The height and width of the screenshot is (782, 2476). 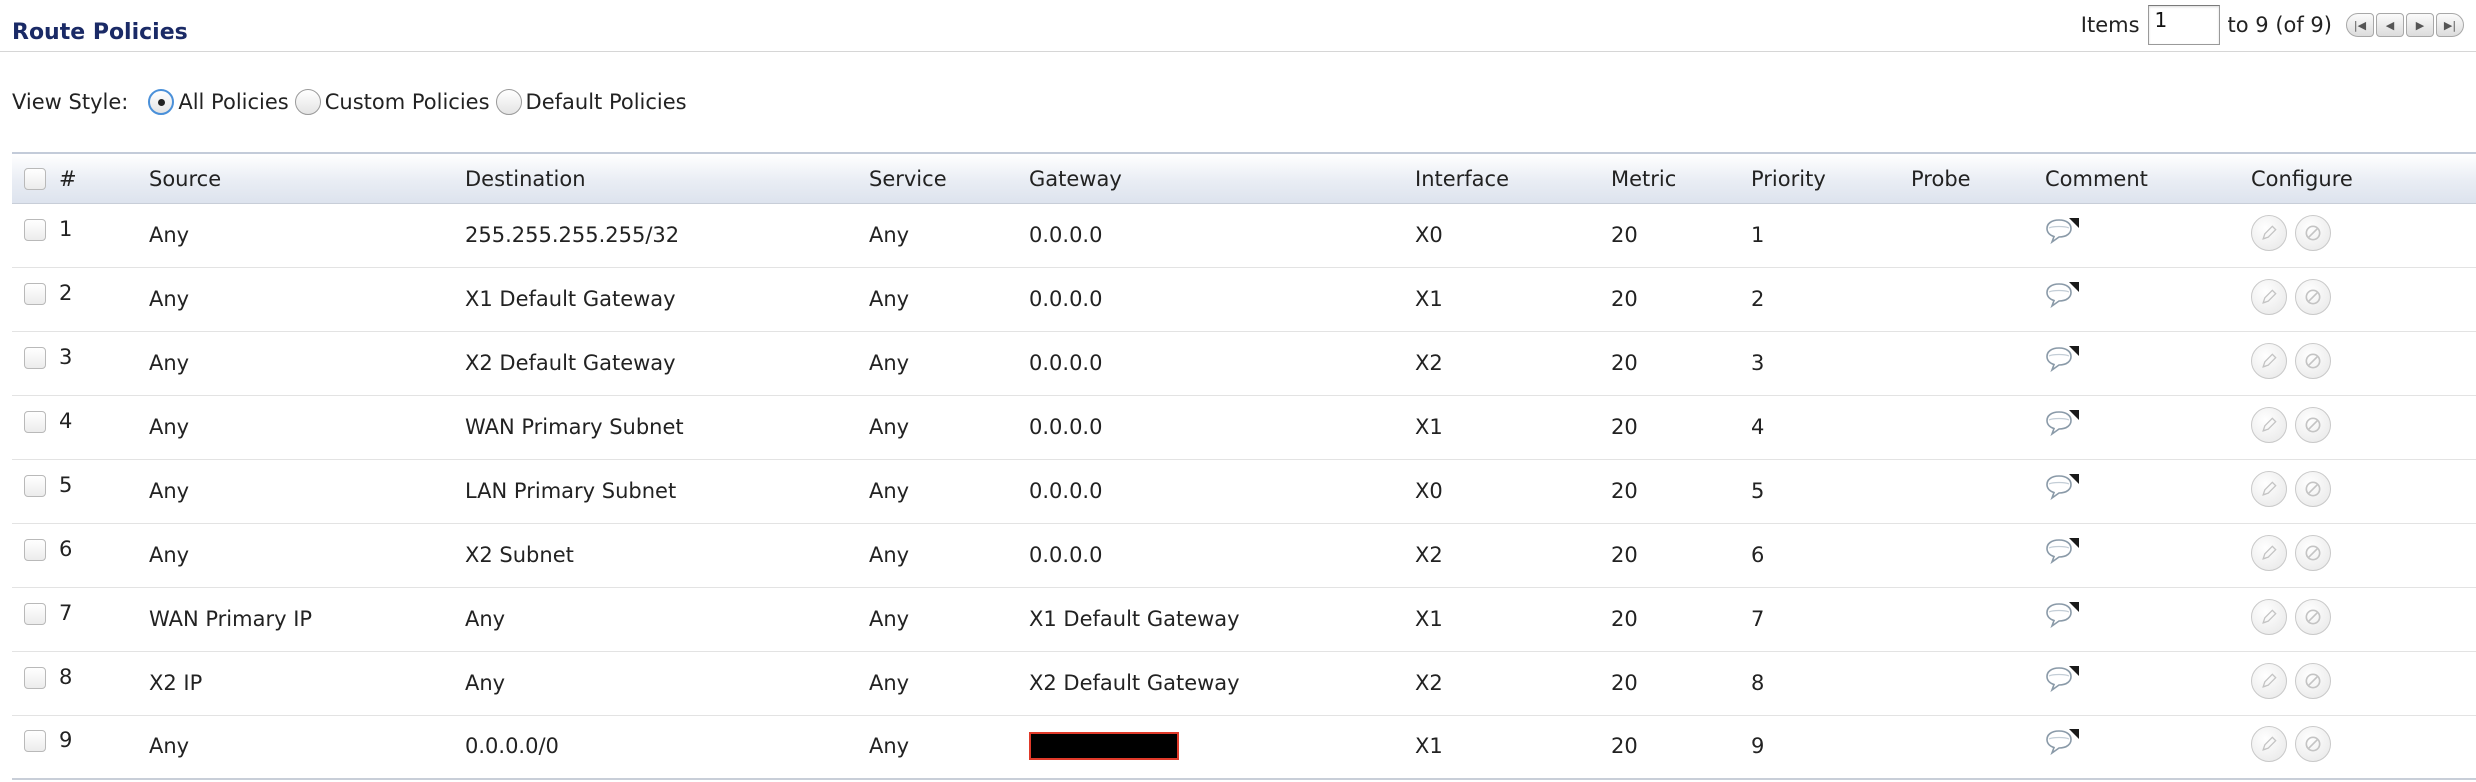 What do you see at coordinates (525, 178) in the screenshot?
I see `col-header-destination: Destination` at bounding box center [525, 178].